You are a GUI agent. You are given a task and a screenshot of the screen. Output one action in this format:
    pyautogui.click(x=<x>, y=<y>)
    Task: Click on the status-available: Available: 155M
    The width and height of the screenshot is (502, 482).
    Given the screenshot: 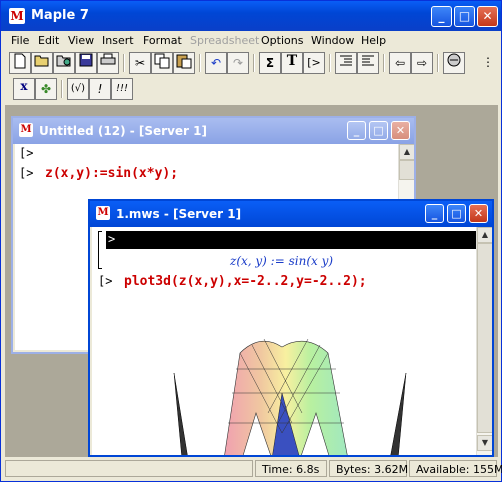 What is the action you would take?
    pyautogui.click(x=455, y=468)
    